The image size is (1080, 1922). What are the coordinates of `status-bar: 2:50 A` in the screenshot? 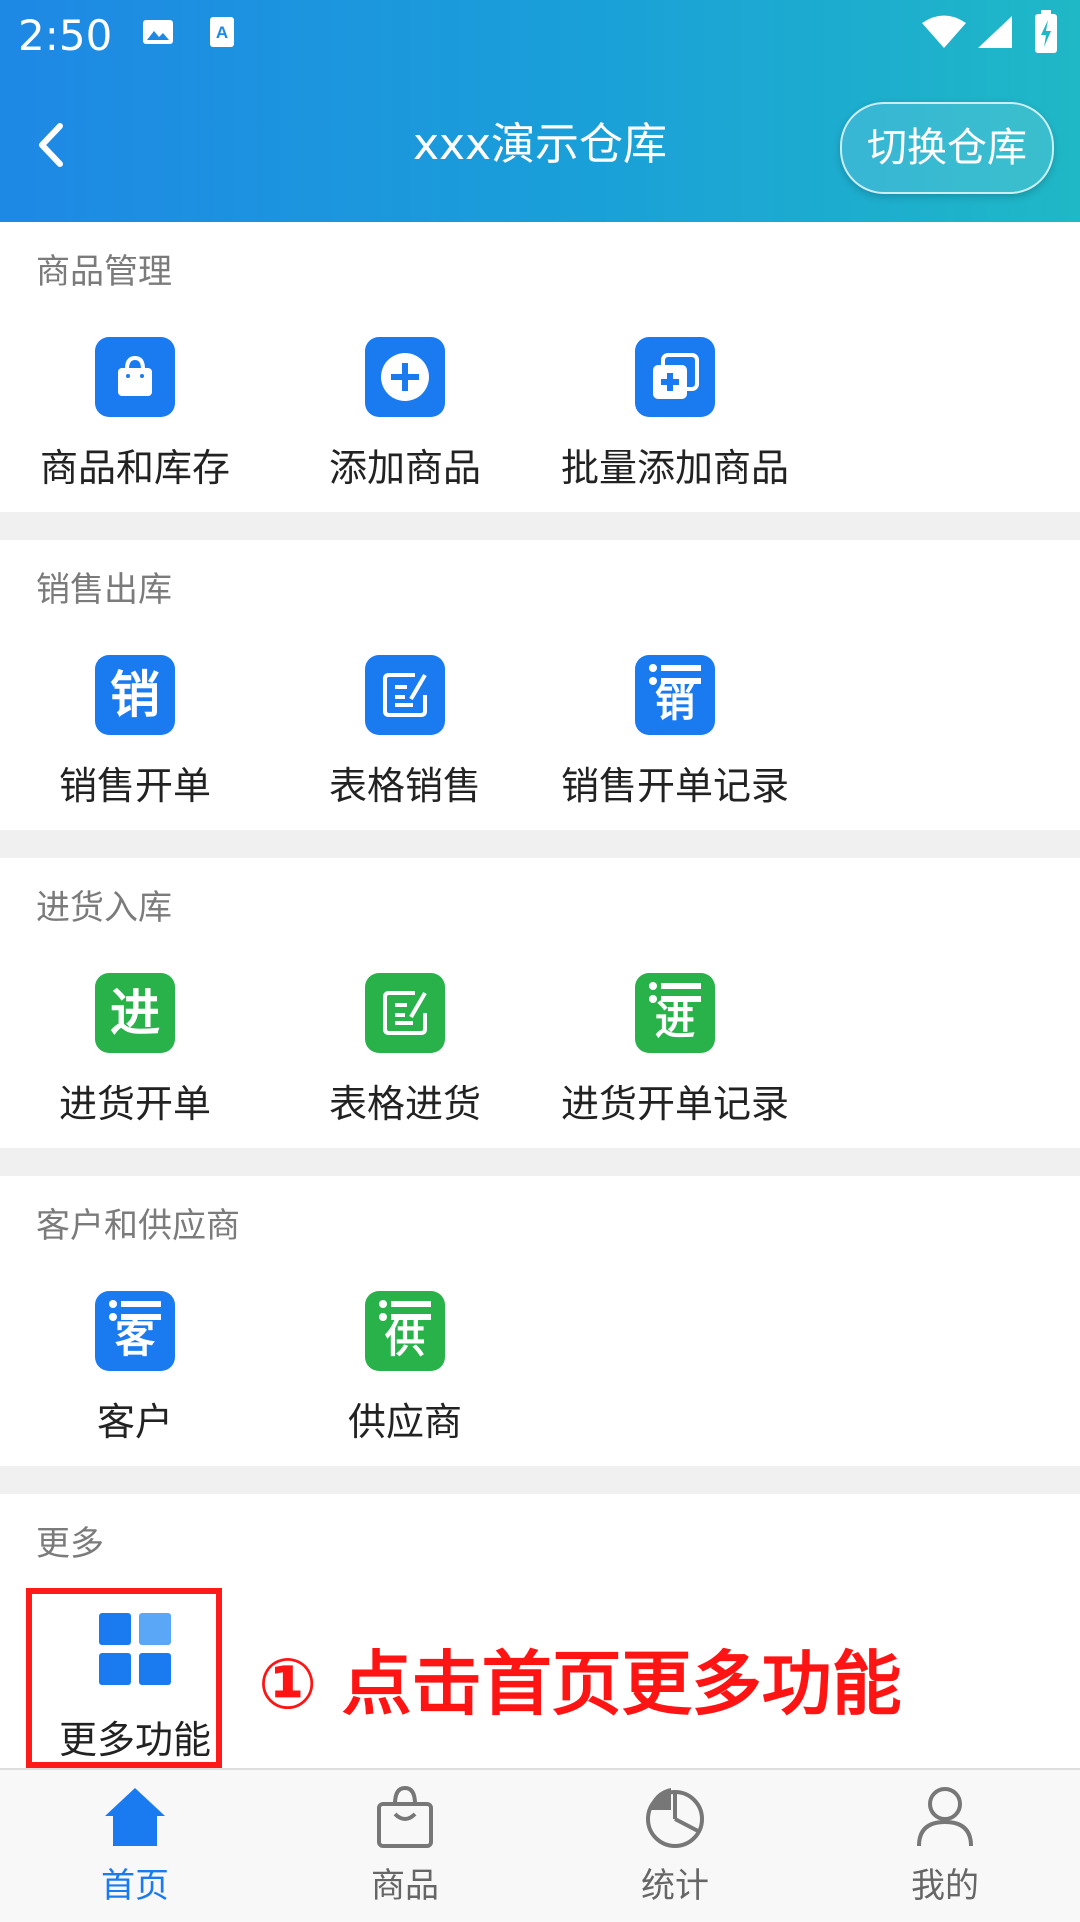 It's located at (540, 36).